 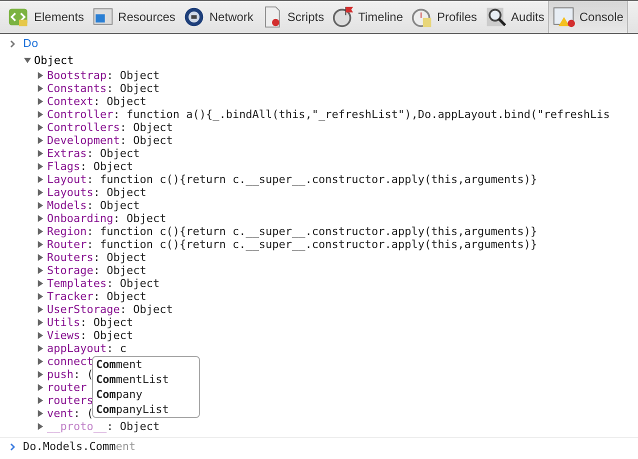 What do you see at coordinates (146, 394) in the screenshot?
I see `suggestion-item: Company` at bounding box center [146, 394].